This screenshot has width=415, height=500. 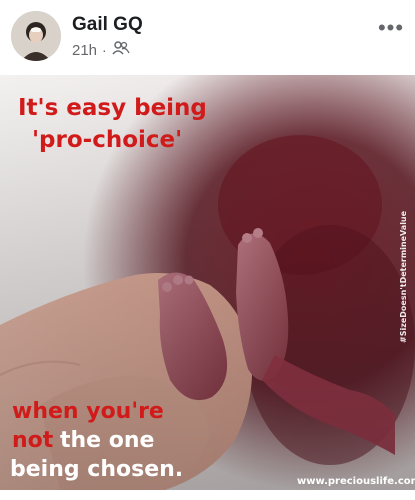 What do you see at coordinates (207, 495) in the screenshot?
I see `post-footer-strip` at bounding box center [207, 495].